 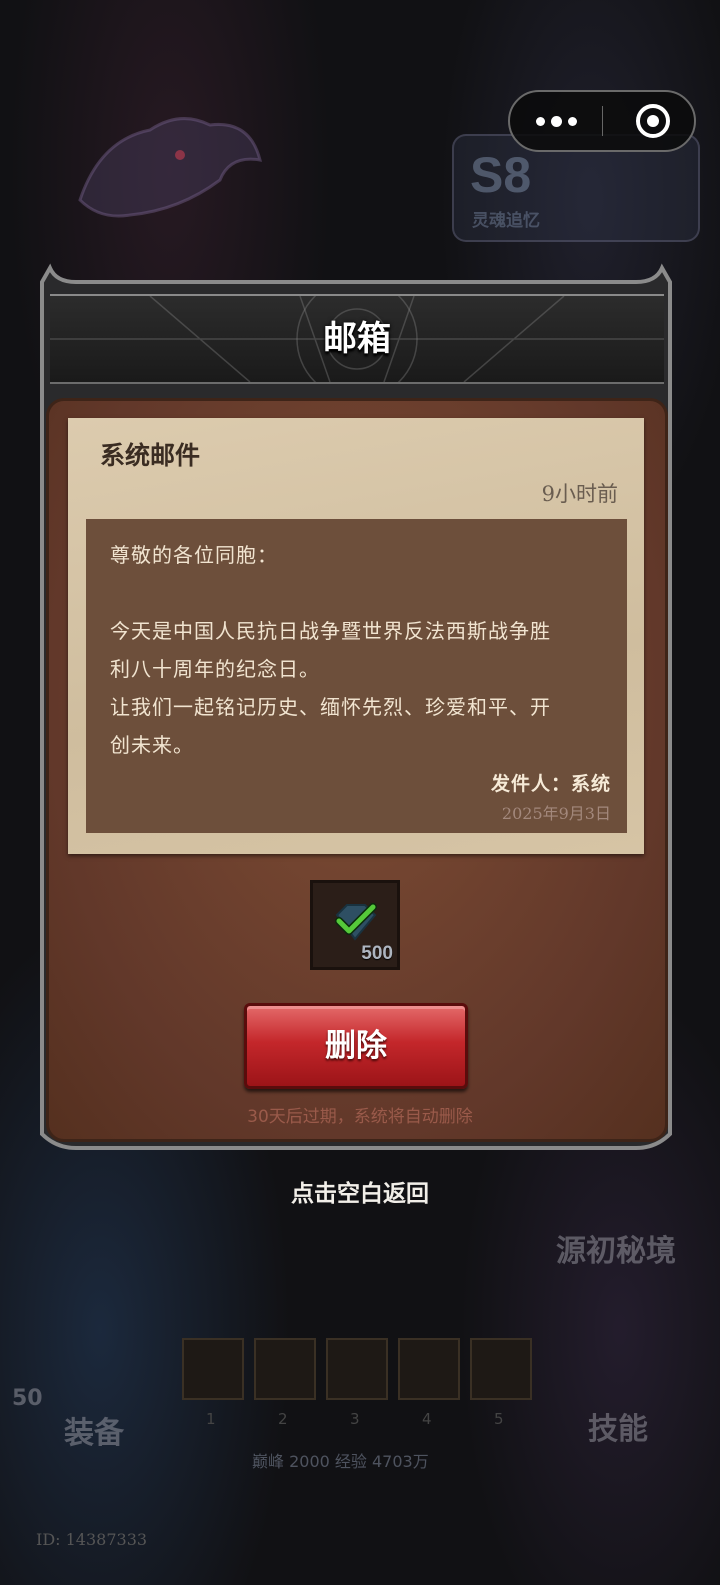 I want to click on modal-header: 邮箱, so click(x=357, y=339).